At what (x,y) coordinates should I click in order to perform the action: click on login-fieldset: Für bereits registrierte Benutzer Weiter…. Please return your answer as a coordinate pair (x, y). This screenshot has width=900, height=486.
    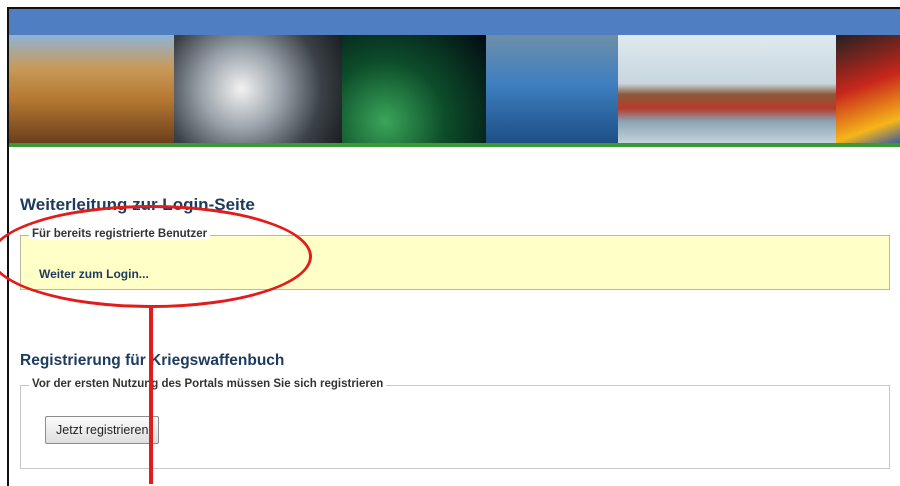
    Looking at the image, I should click on (455, 259).